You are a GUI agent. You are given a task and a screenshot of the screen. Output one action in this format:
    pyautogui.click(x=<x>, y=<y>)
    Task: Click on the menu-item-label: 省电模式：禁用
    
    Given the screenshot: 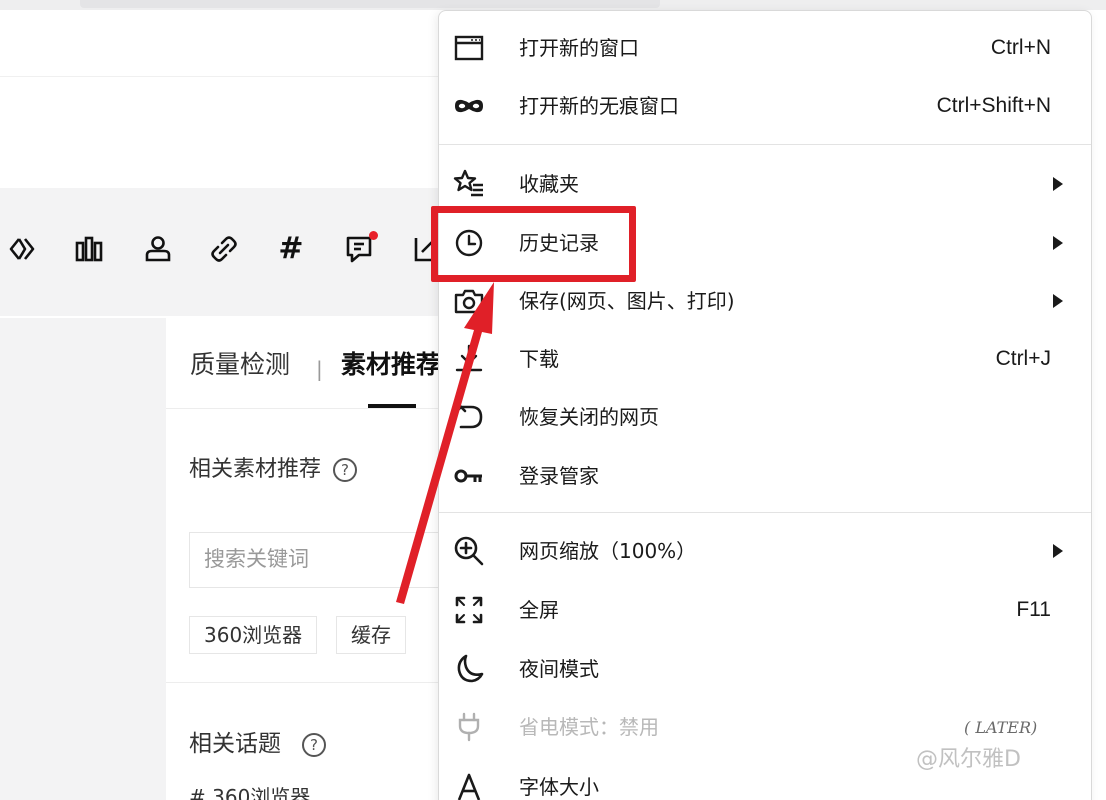 What is the action you would take?
    pyautogui.click(x=589, y=727)
    